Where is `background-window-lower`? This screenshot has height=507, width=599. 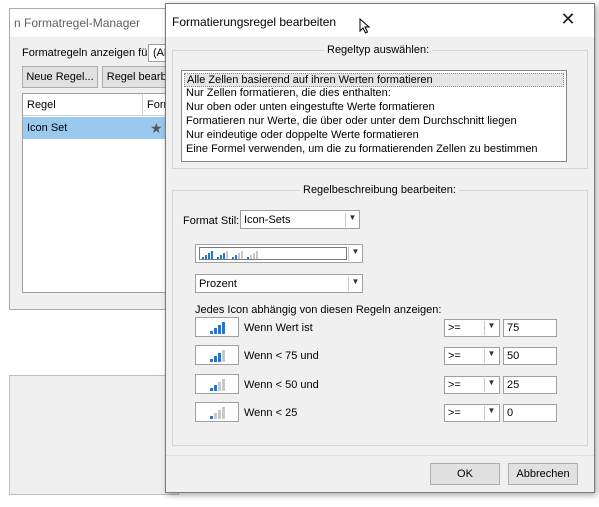
background-window-lower is located at coordinates (94, 435).